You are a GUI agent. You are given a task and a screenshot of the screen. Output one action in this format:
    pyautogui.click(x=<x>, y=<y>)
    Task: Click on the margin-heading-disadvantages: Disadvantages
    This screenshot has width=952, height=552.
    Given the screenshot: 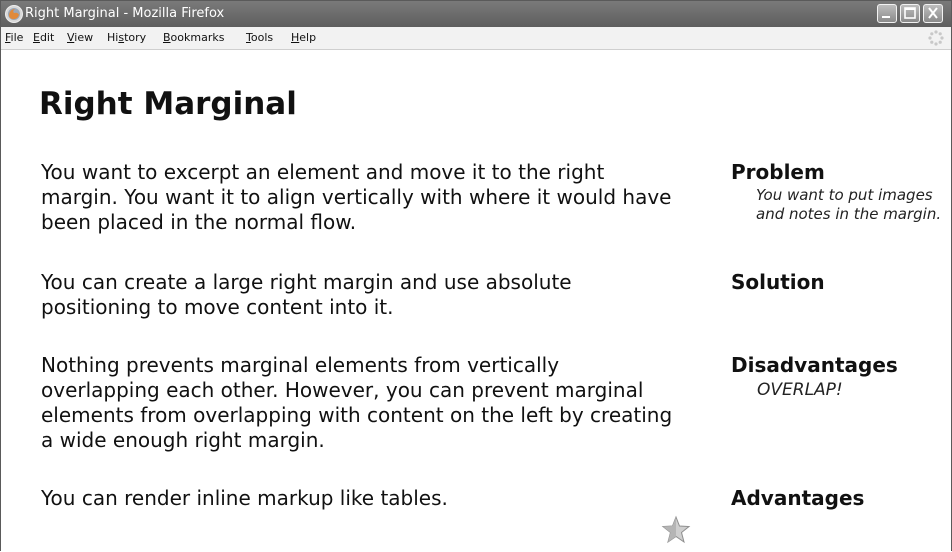 What is the action you would take?
    pyautogui.click(x=814, y=365)
    